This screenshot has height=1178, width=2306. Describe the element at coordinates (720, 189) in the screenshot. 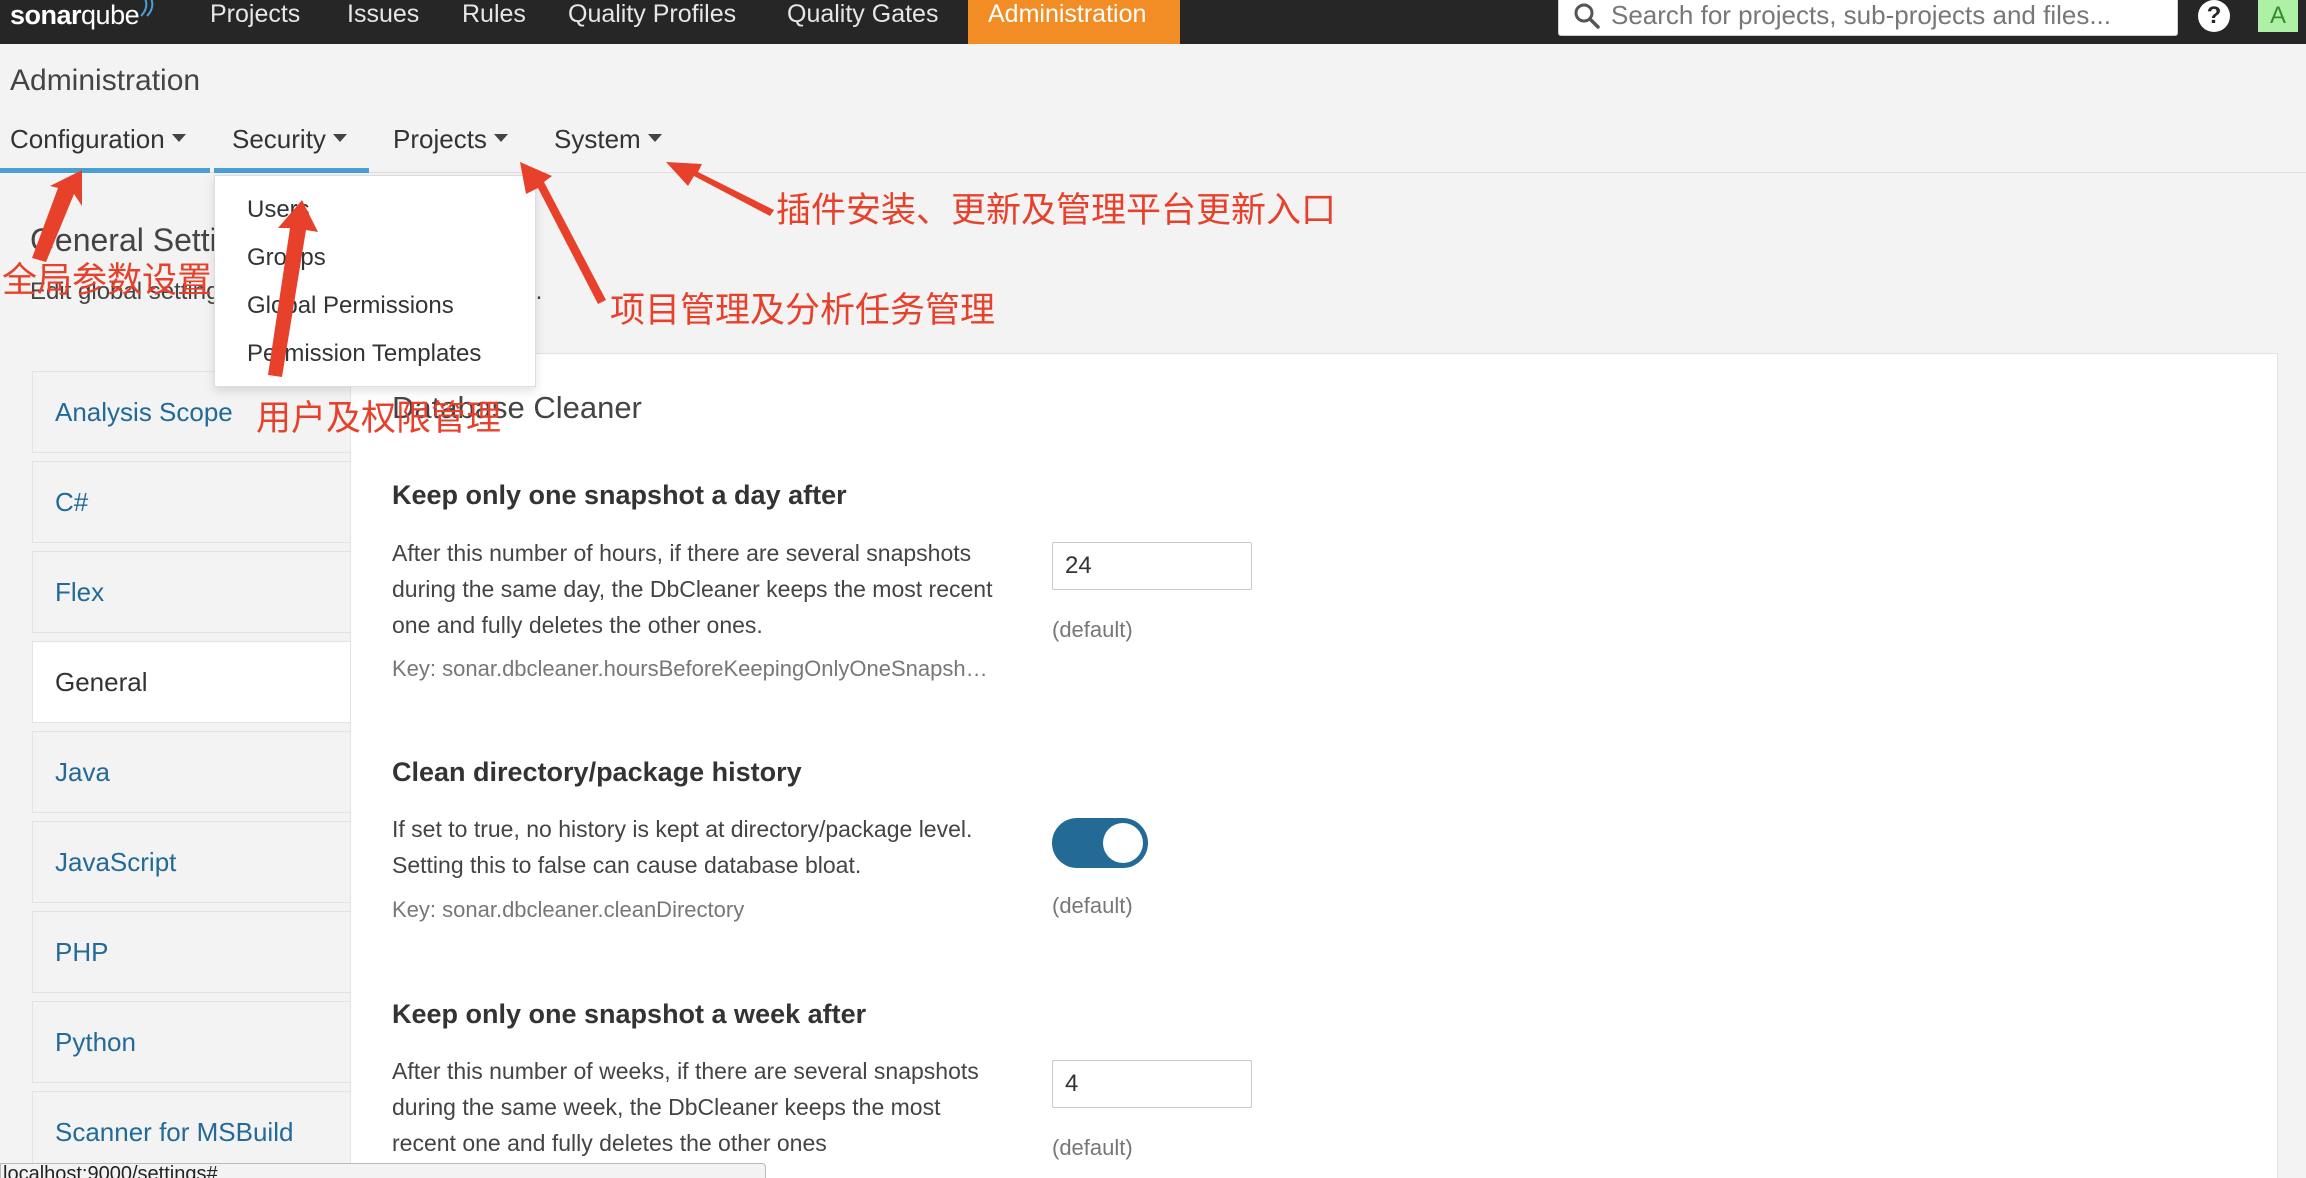

I see `arrow-system` at that location.